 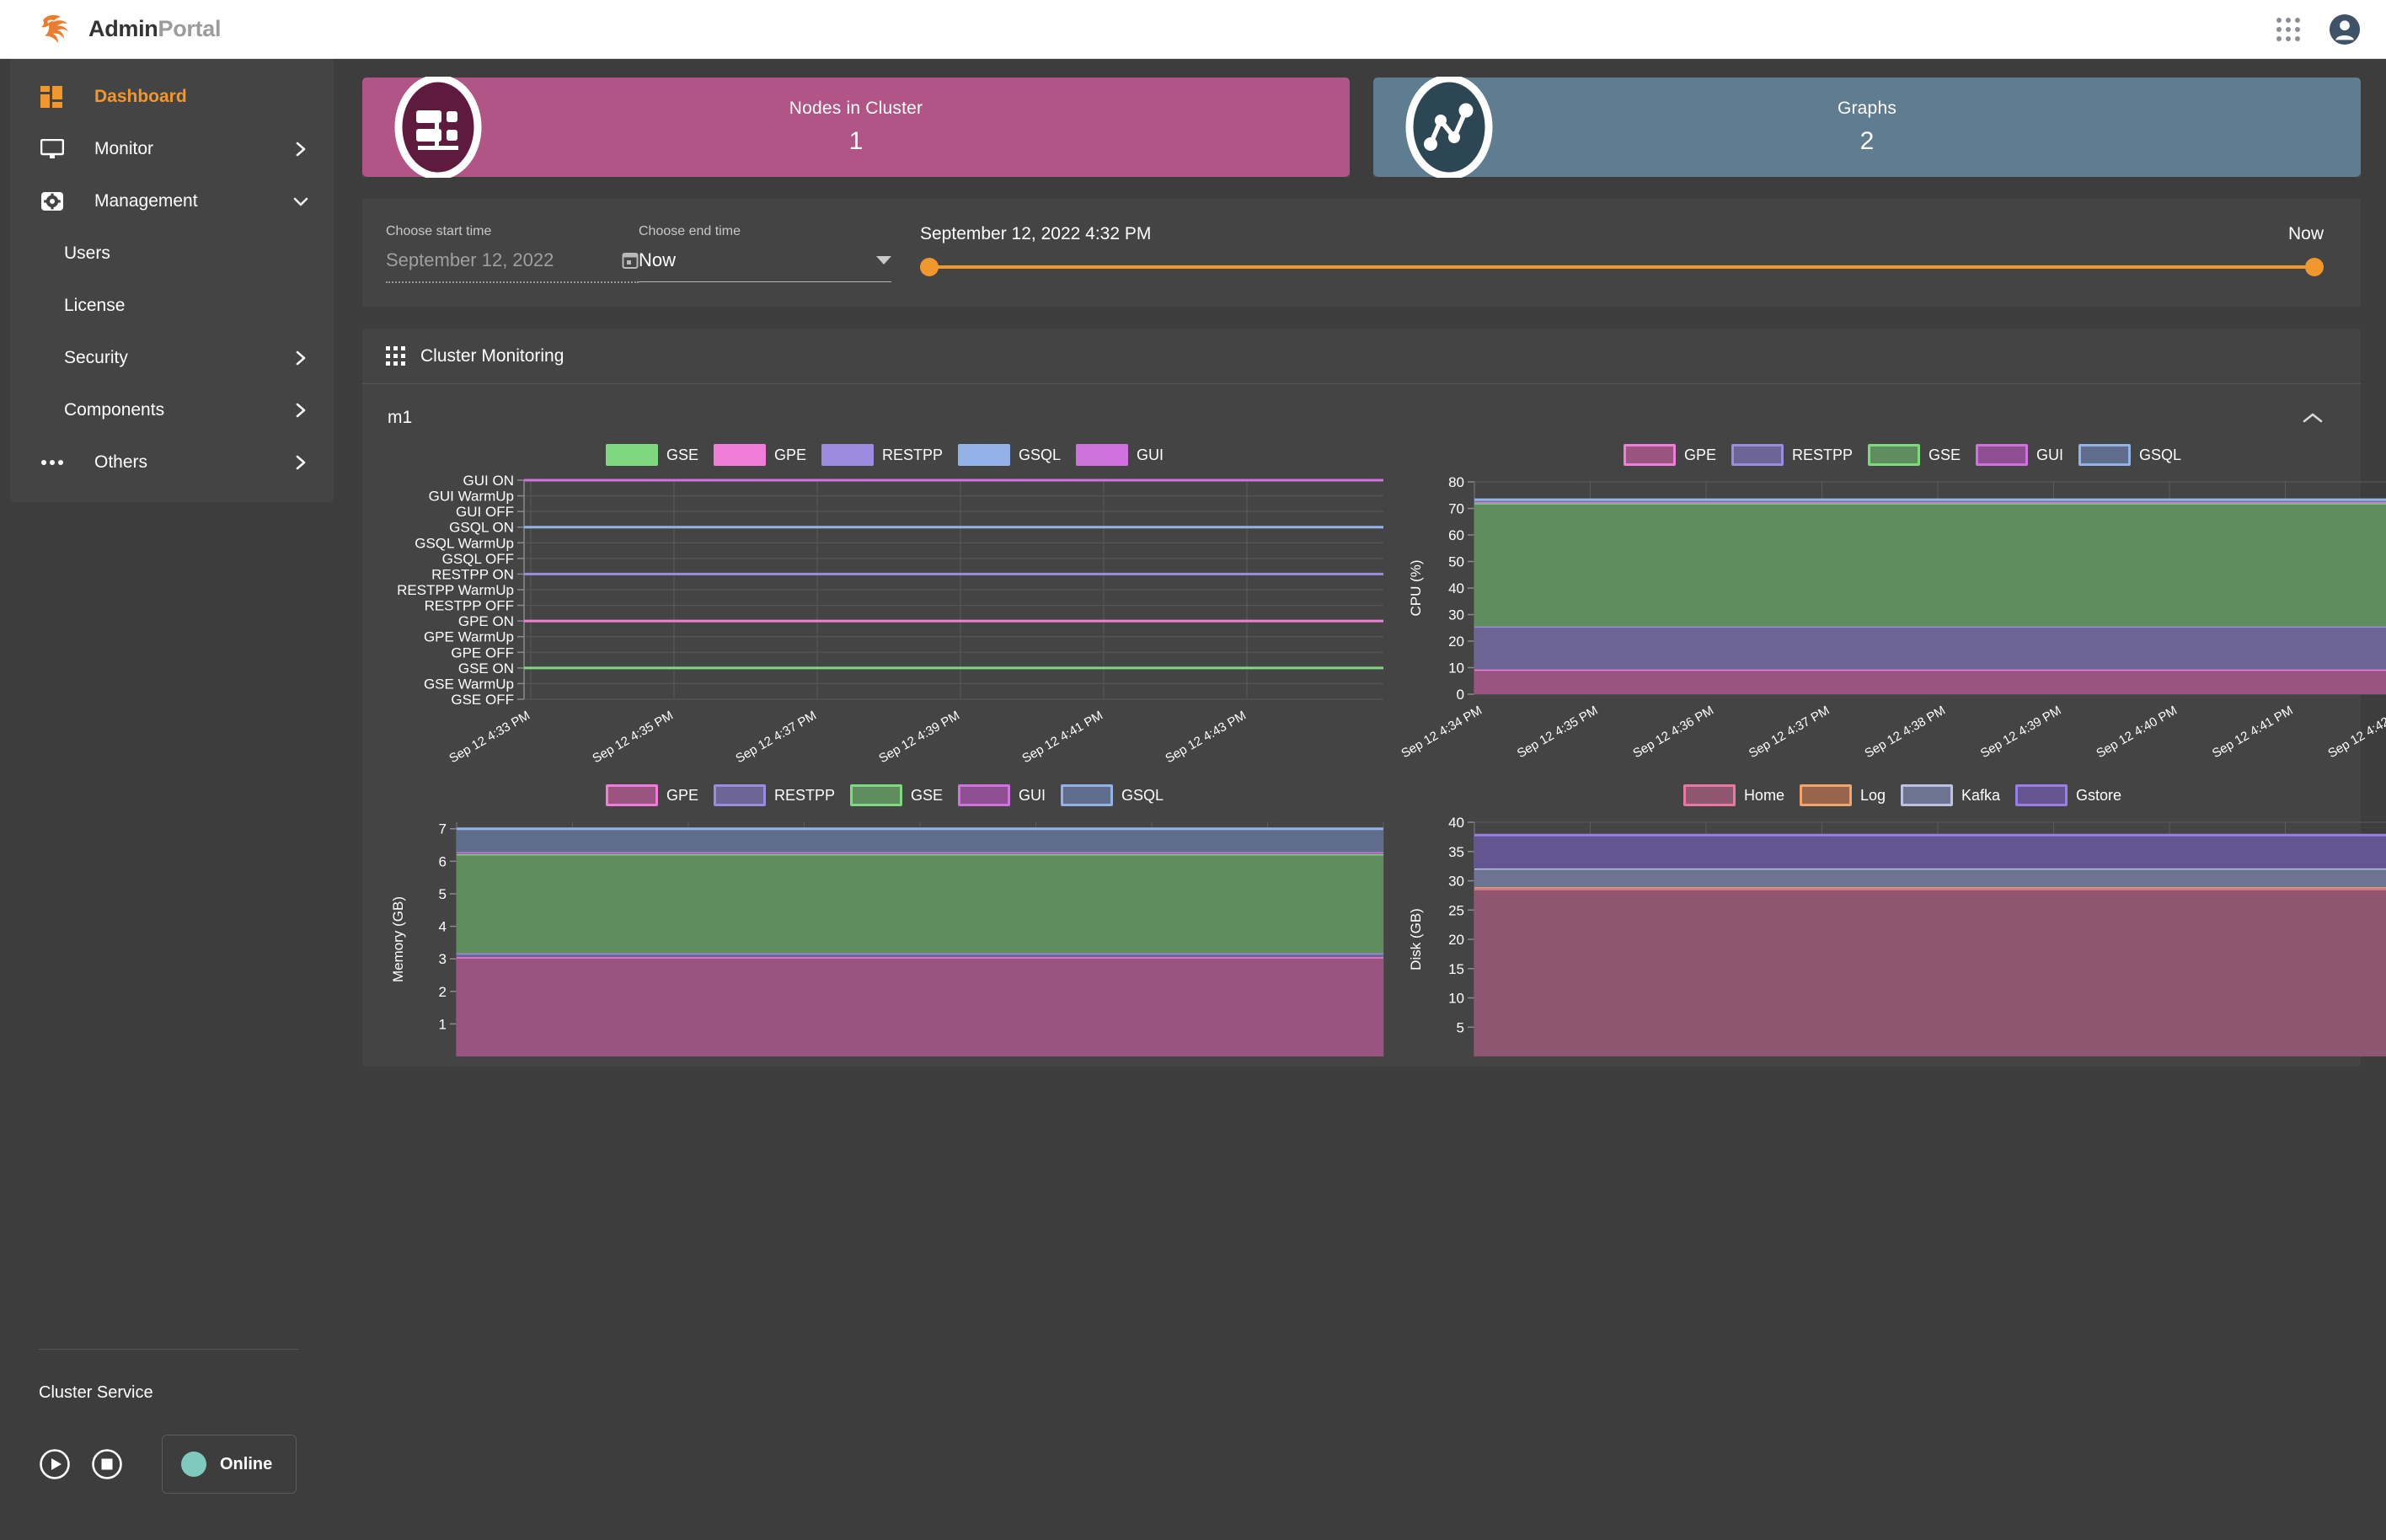 I want to click on stat-card-graphs: Graphs 2, so click(x=1867, y=128).